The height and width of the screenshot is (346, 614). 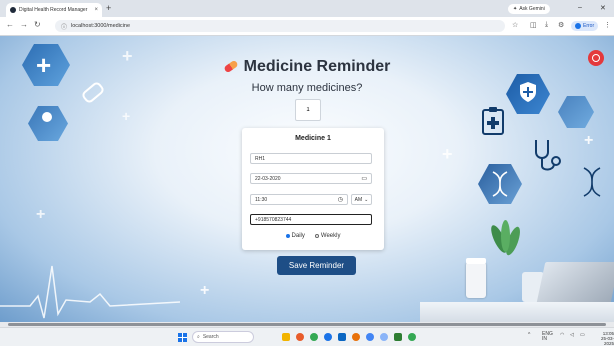 I want to click on page-title: Medicine Reminder, so click(x=307, y=67).